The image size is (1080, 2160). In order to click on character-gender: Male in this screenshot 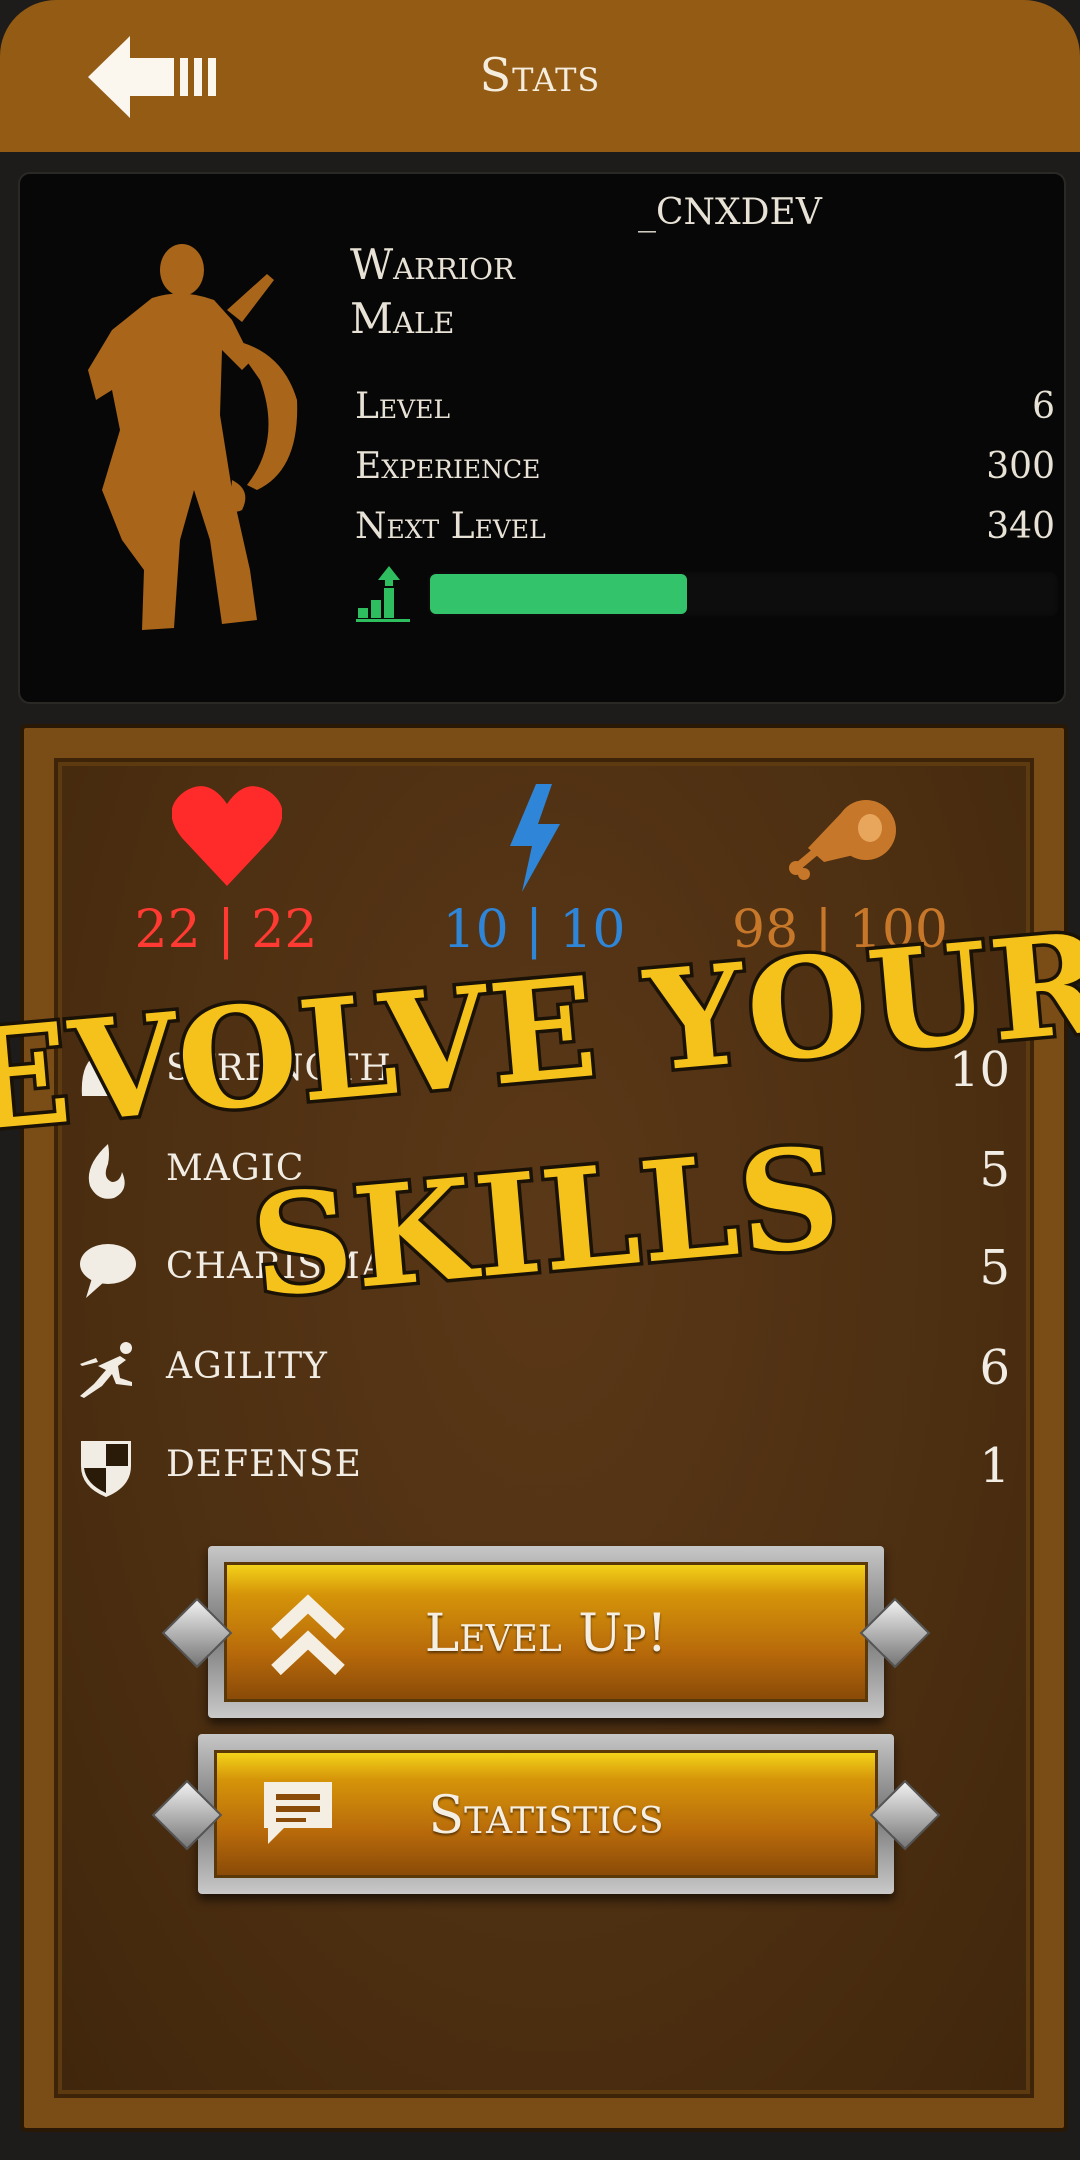, I will do `click(402, 318)`.